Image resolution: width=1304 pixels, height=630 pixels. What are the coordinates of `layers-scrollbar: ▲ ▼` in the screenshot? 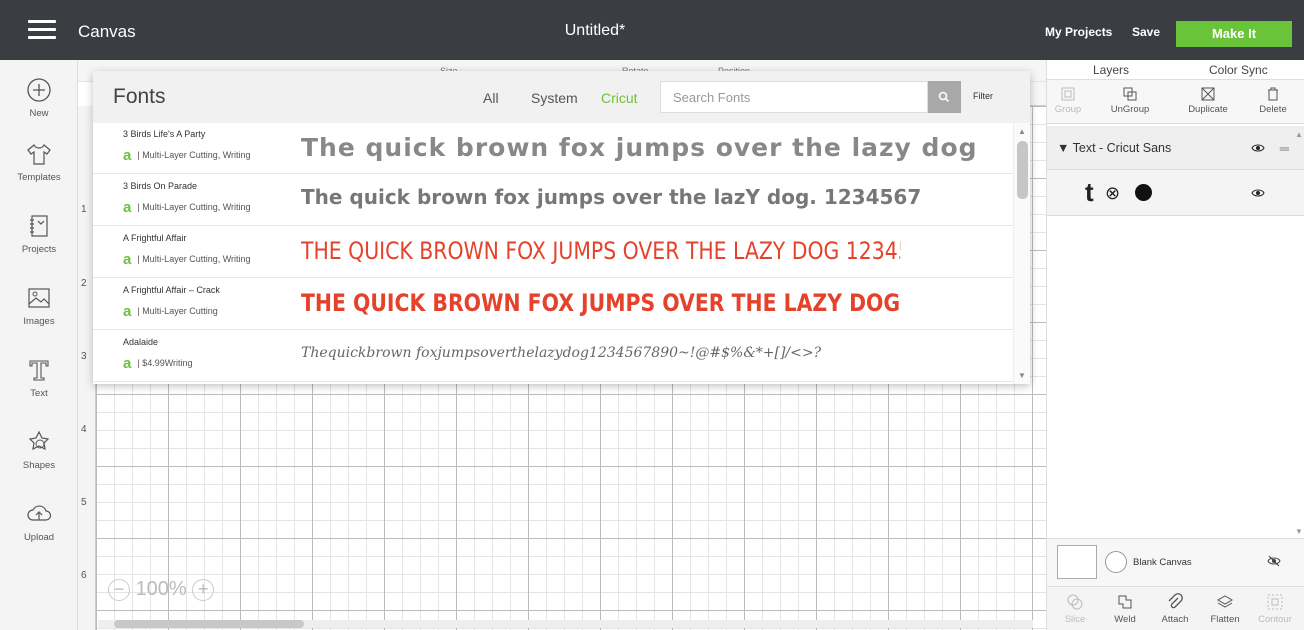 It's located at (1299, 331).